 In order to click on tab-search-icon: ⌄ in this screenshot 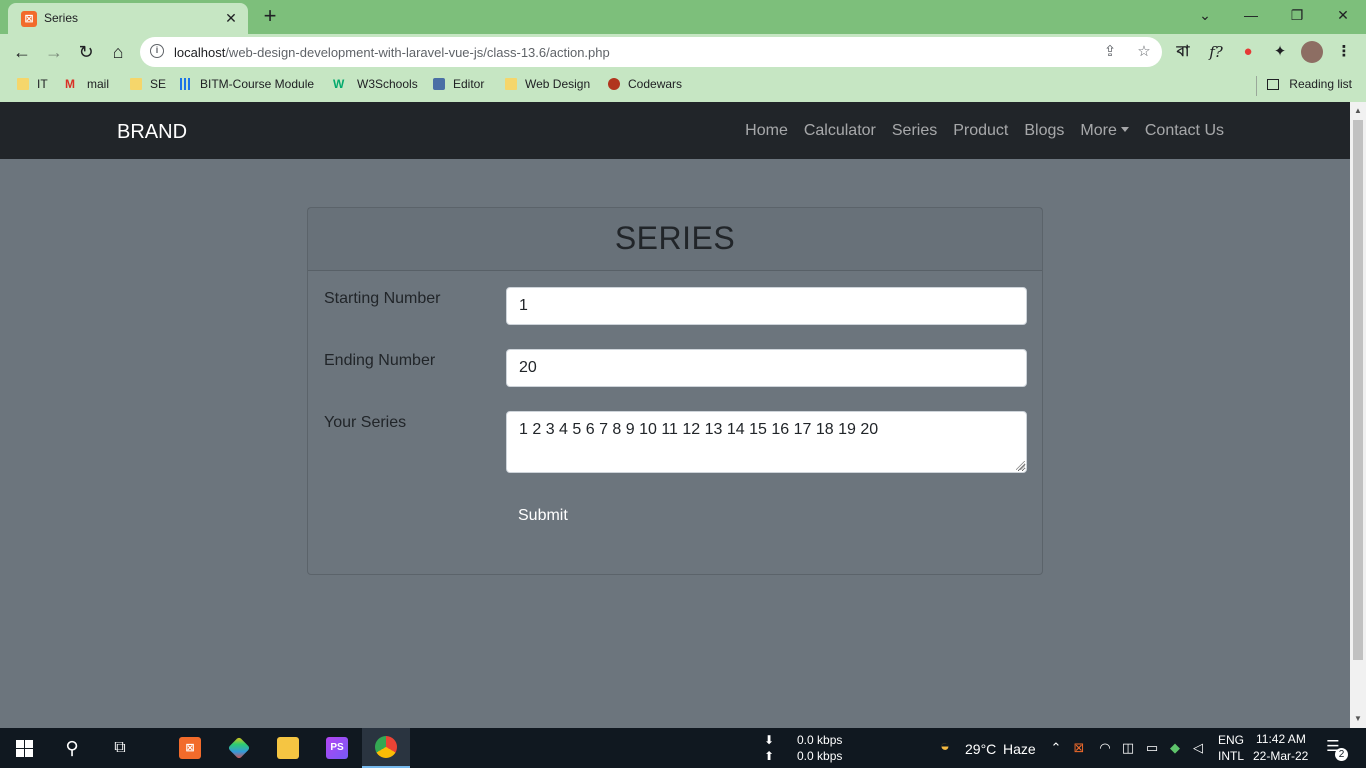, I will do `click(1205, 15)`.